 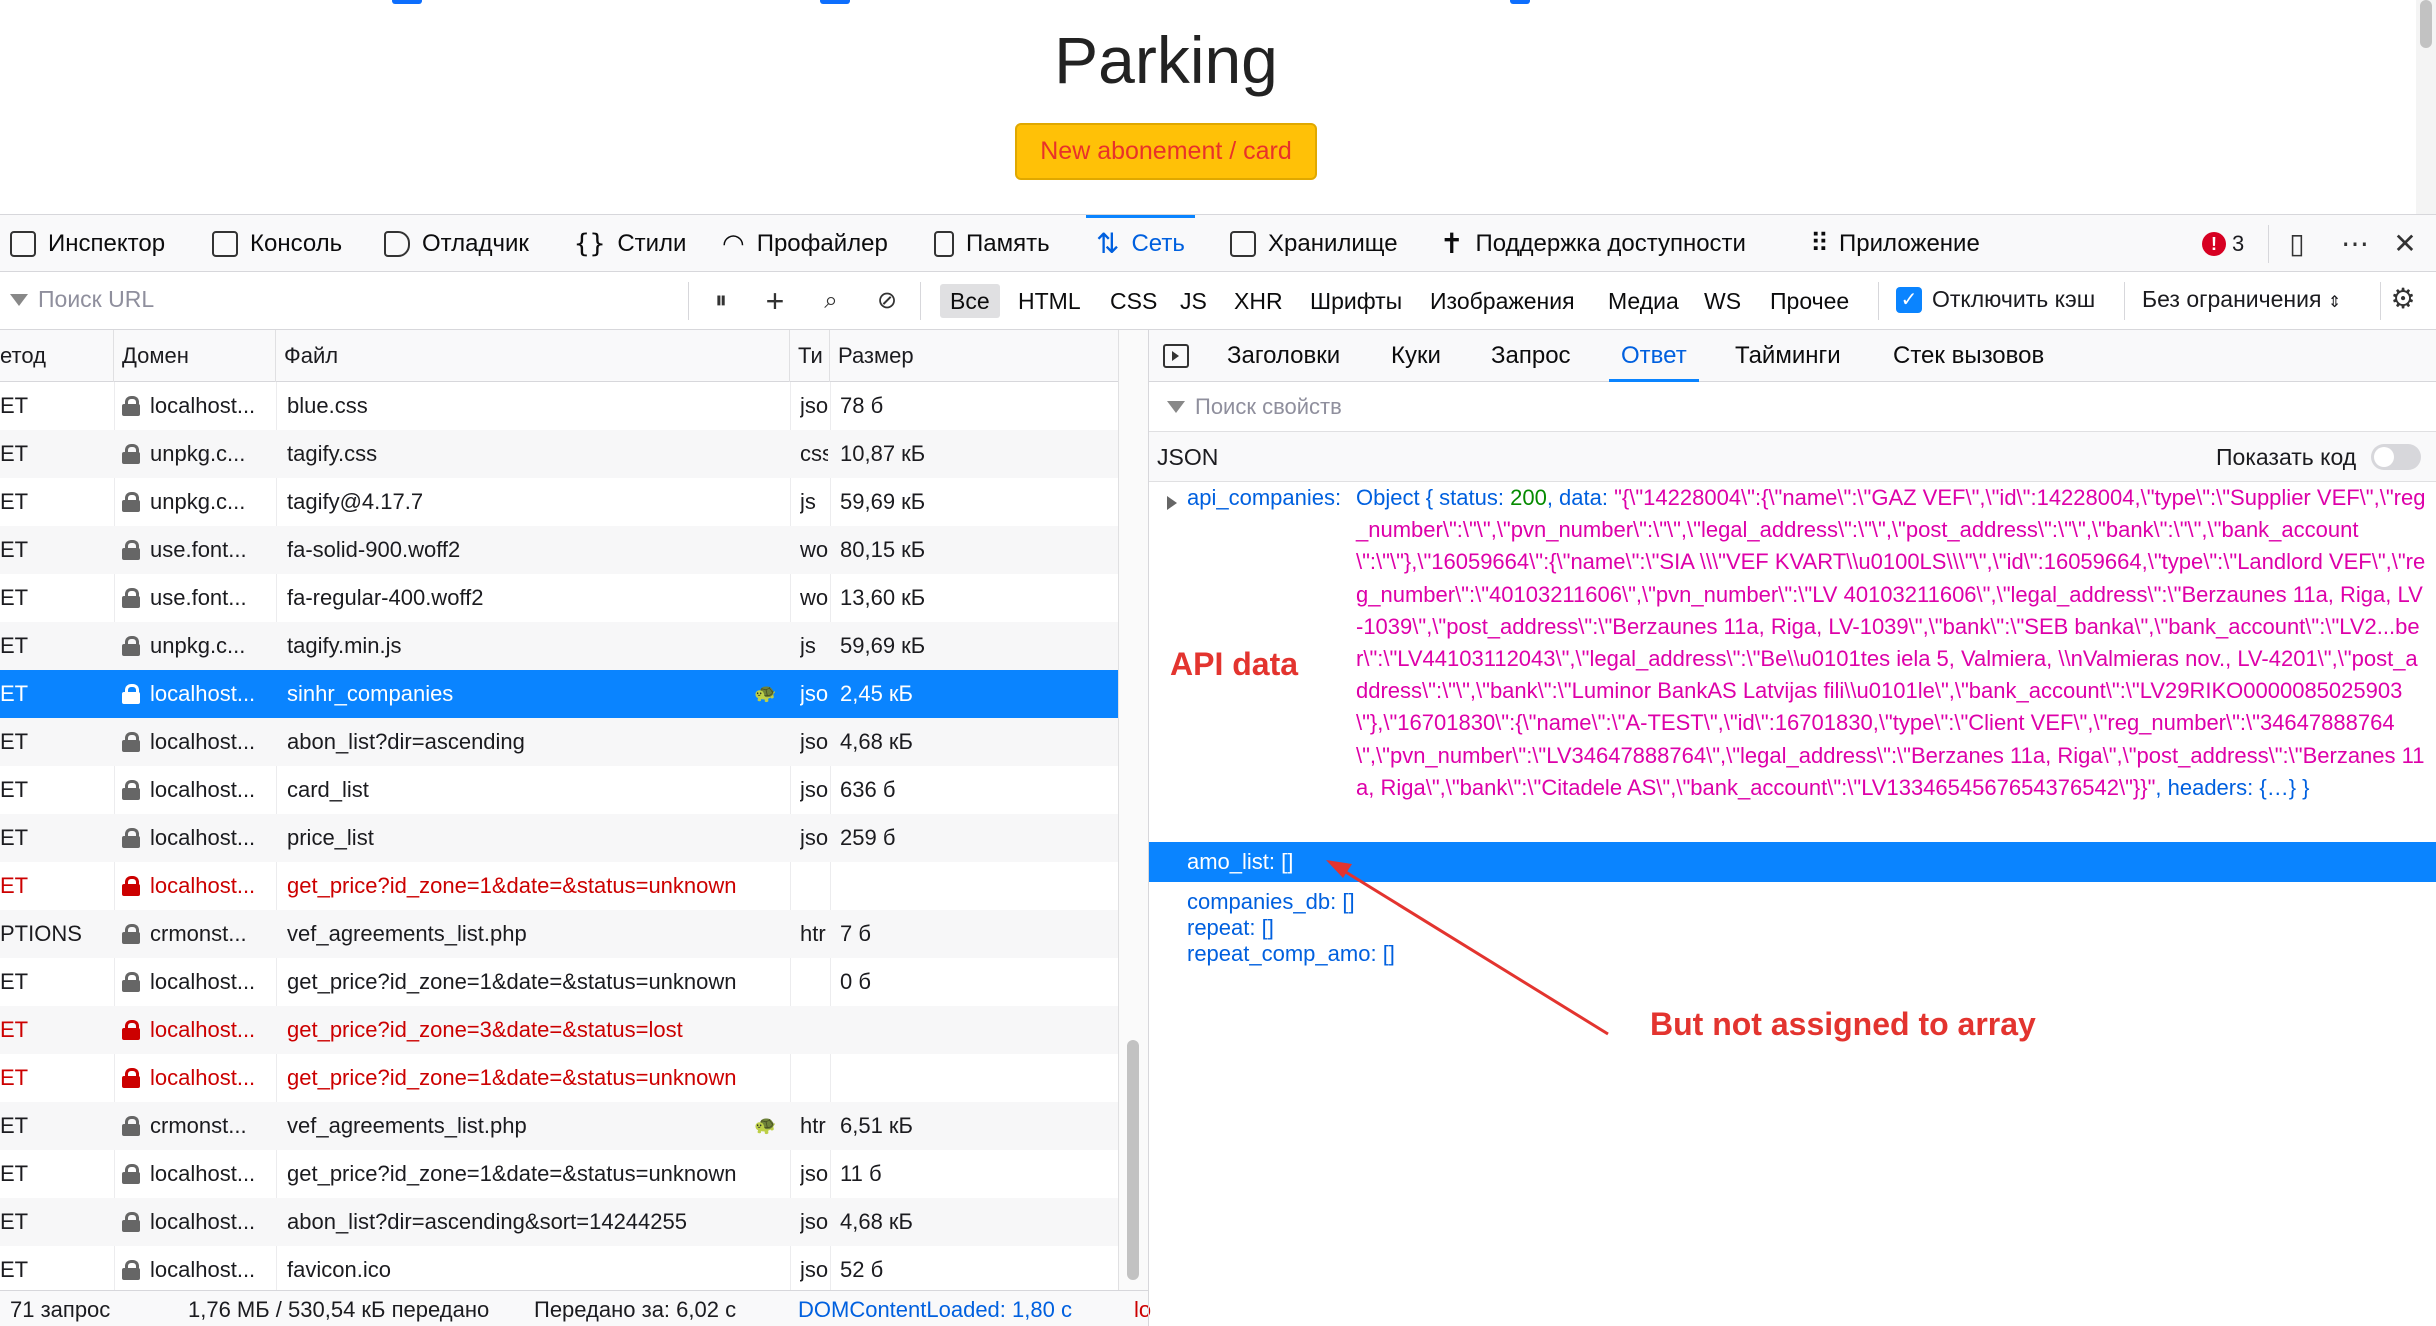 What do you see at coordinates (1172, 503) in the screenshot?
I see `expand-triangle-icon` at bounding box center [1172, 503].